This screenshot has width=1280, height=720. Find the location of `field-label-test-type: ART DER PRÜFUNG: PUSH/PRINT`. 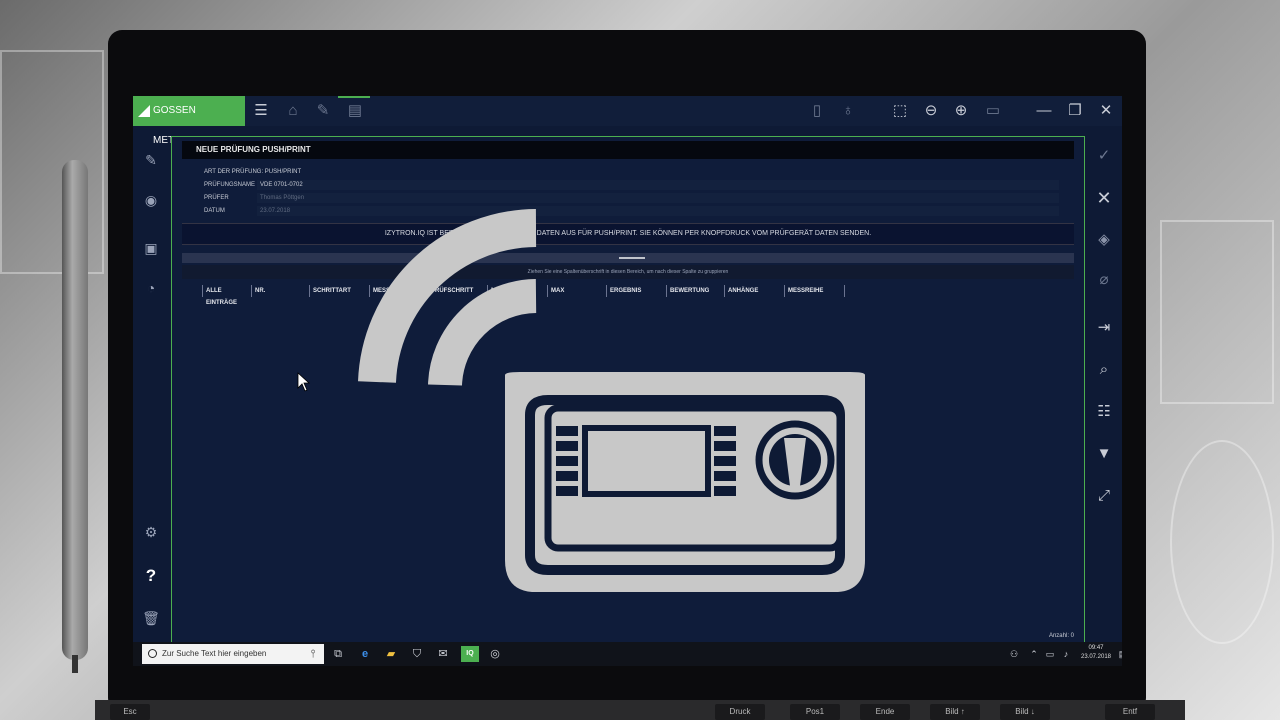

field-label-test-type: ART DER PRÜFUNG: PUSH/PRINT is located at coordinates (253, 172).